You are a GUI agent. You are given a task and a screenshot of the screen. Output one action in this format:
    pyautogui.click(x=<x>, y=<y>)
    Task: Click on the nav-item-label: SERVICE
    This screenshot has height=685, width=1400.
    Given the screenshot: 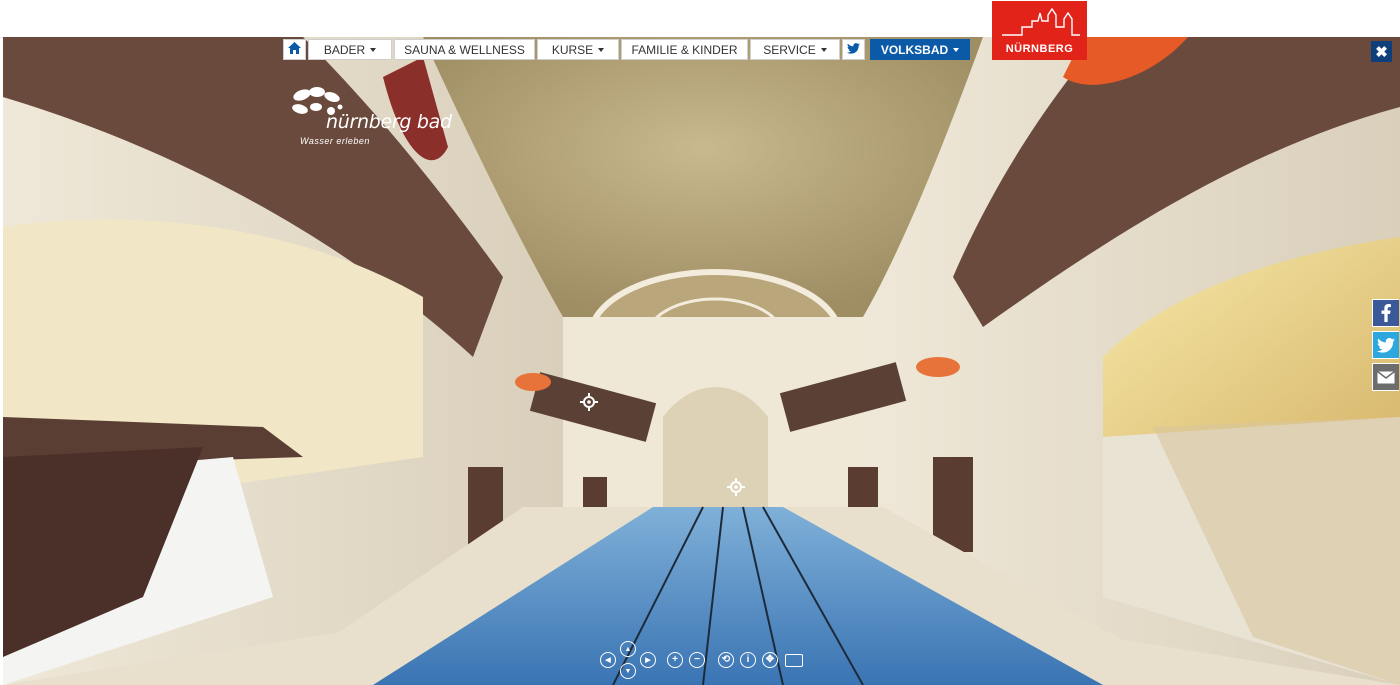 What is the action you would take?
    pyautogui.click(x=789, y=49)
    